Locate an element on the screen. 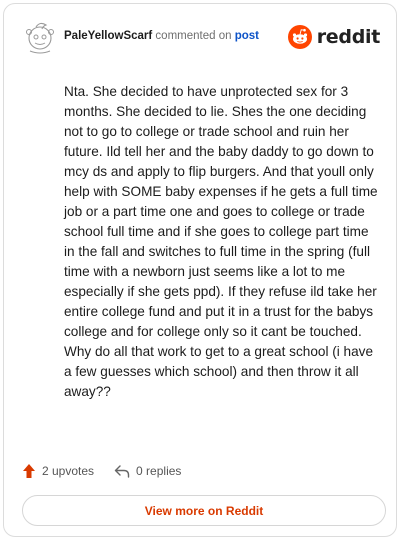  comment-header: PaleYellowScarf commented on post reddit is located at coordinates (201, 38).